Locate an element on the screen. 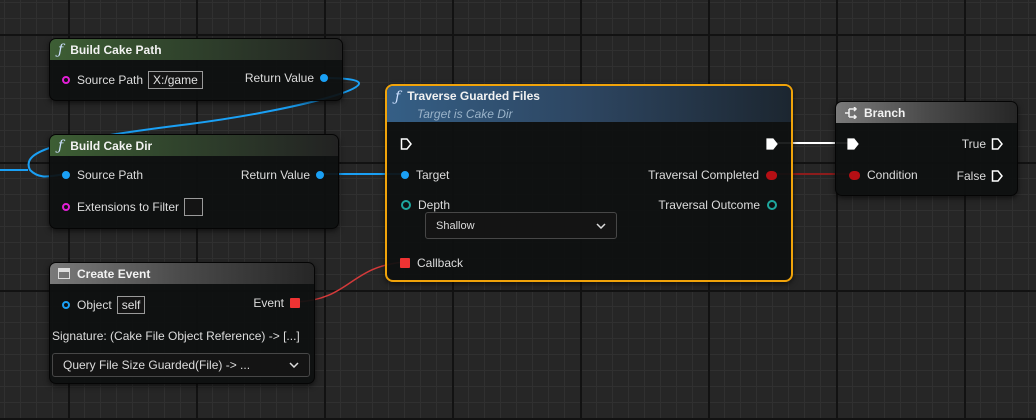  node-title: Branch is located at coordinates (885, 112).